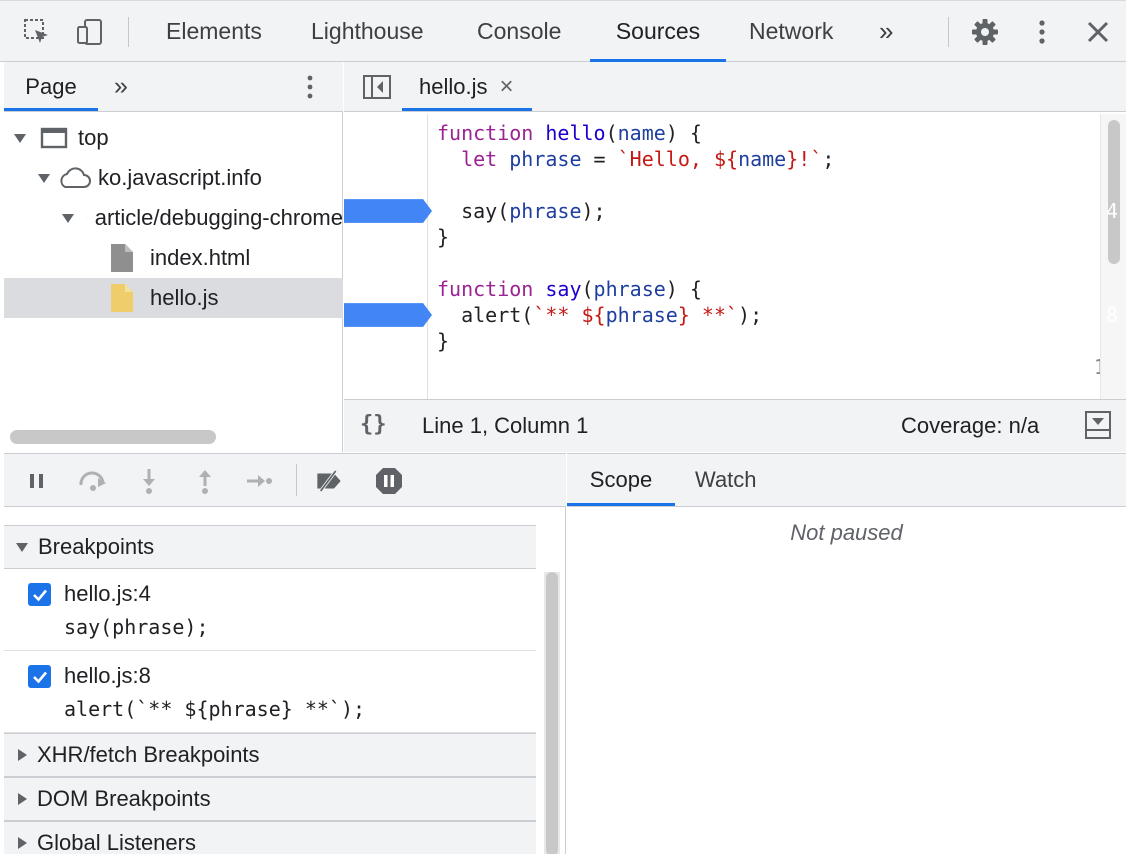 The height and width of the screenshot is (854, 1126). What do you see at coordinates (121, 86) in the screenshot?
I see `more-navigator-tabs-chevron-icon: »` at bounding box center [121, 86].